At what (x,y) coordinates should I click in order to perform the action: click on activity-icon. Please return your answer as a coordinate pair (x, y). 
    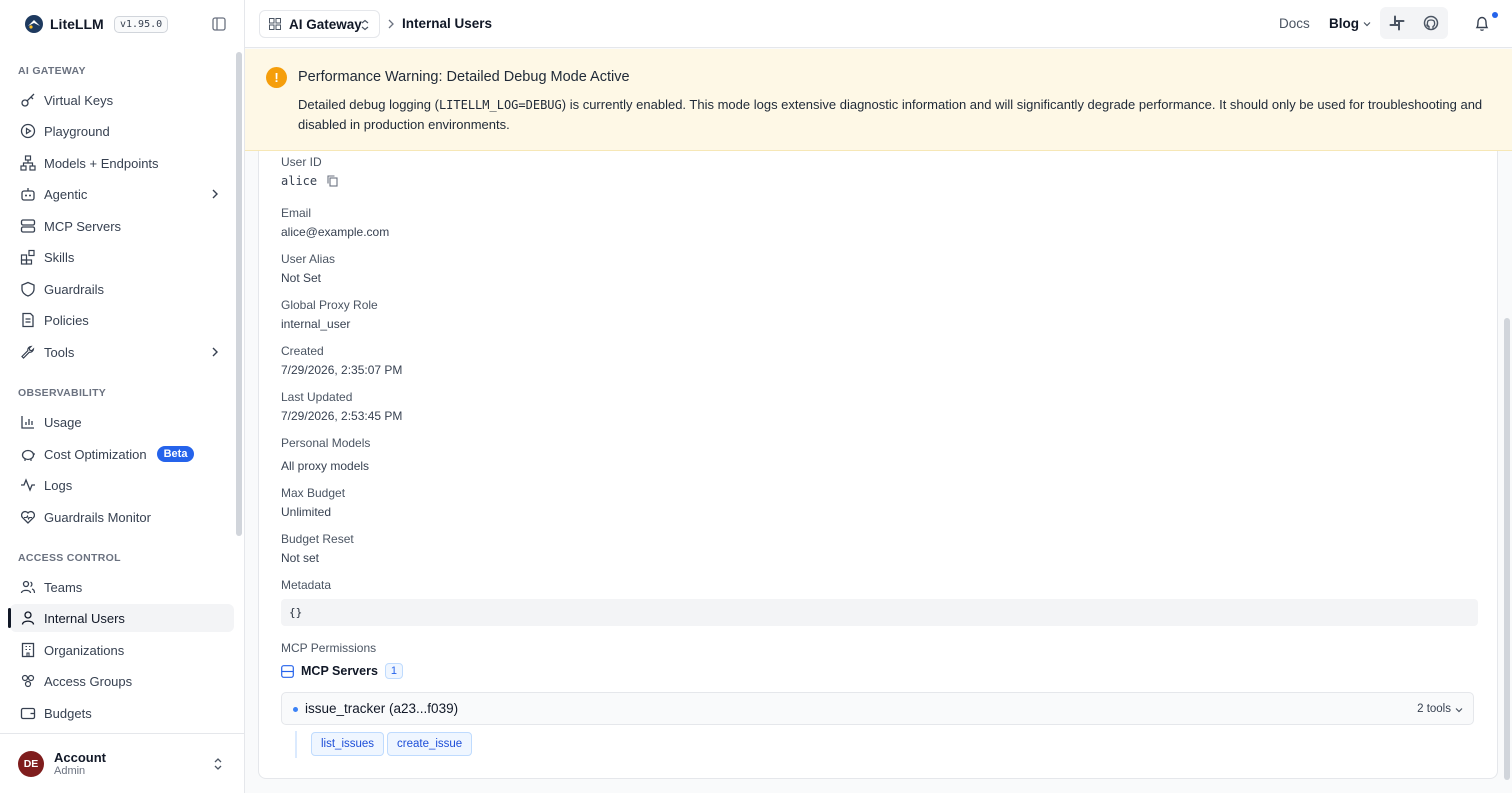
    Looking at the image, I should click on (28, 485).